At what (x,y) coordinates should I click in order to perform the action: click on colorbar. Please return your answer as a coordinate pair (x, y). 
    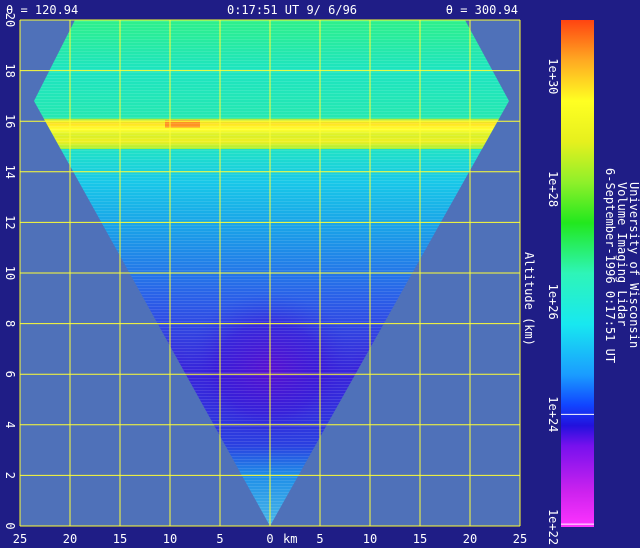
    Looking at the image, I should click on (577, 273).